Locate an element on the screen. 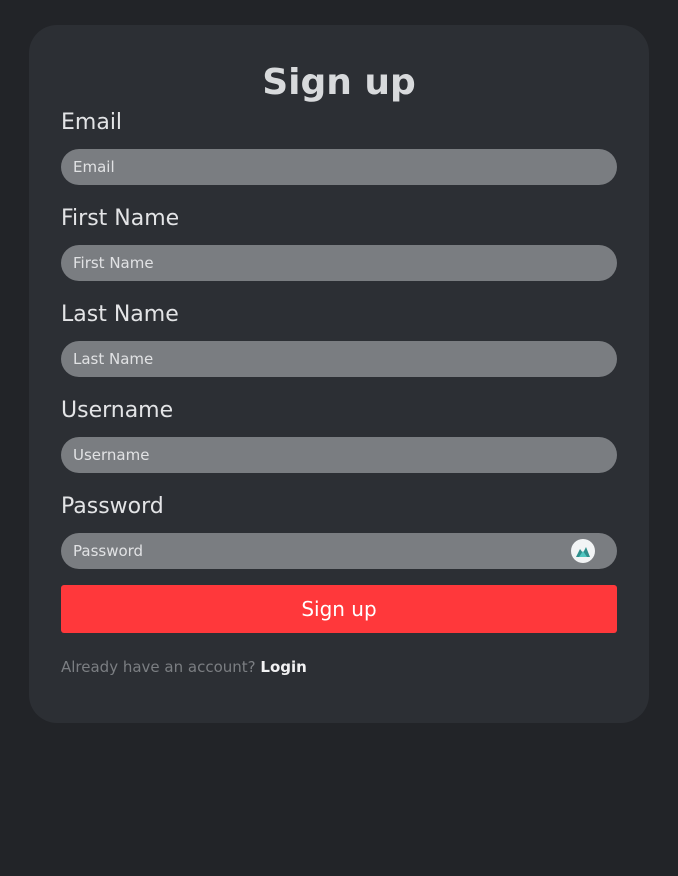  first-name-field is located at coordinates (339, 263).